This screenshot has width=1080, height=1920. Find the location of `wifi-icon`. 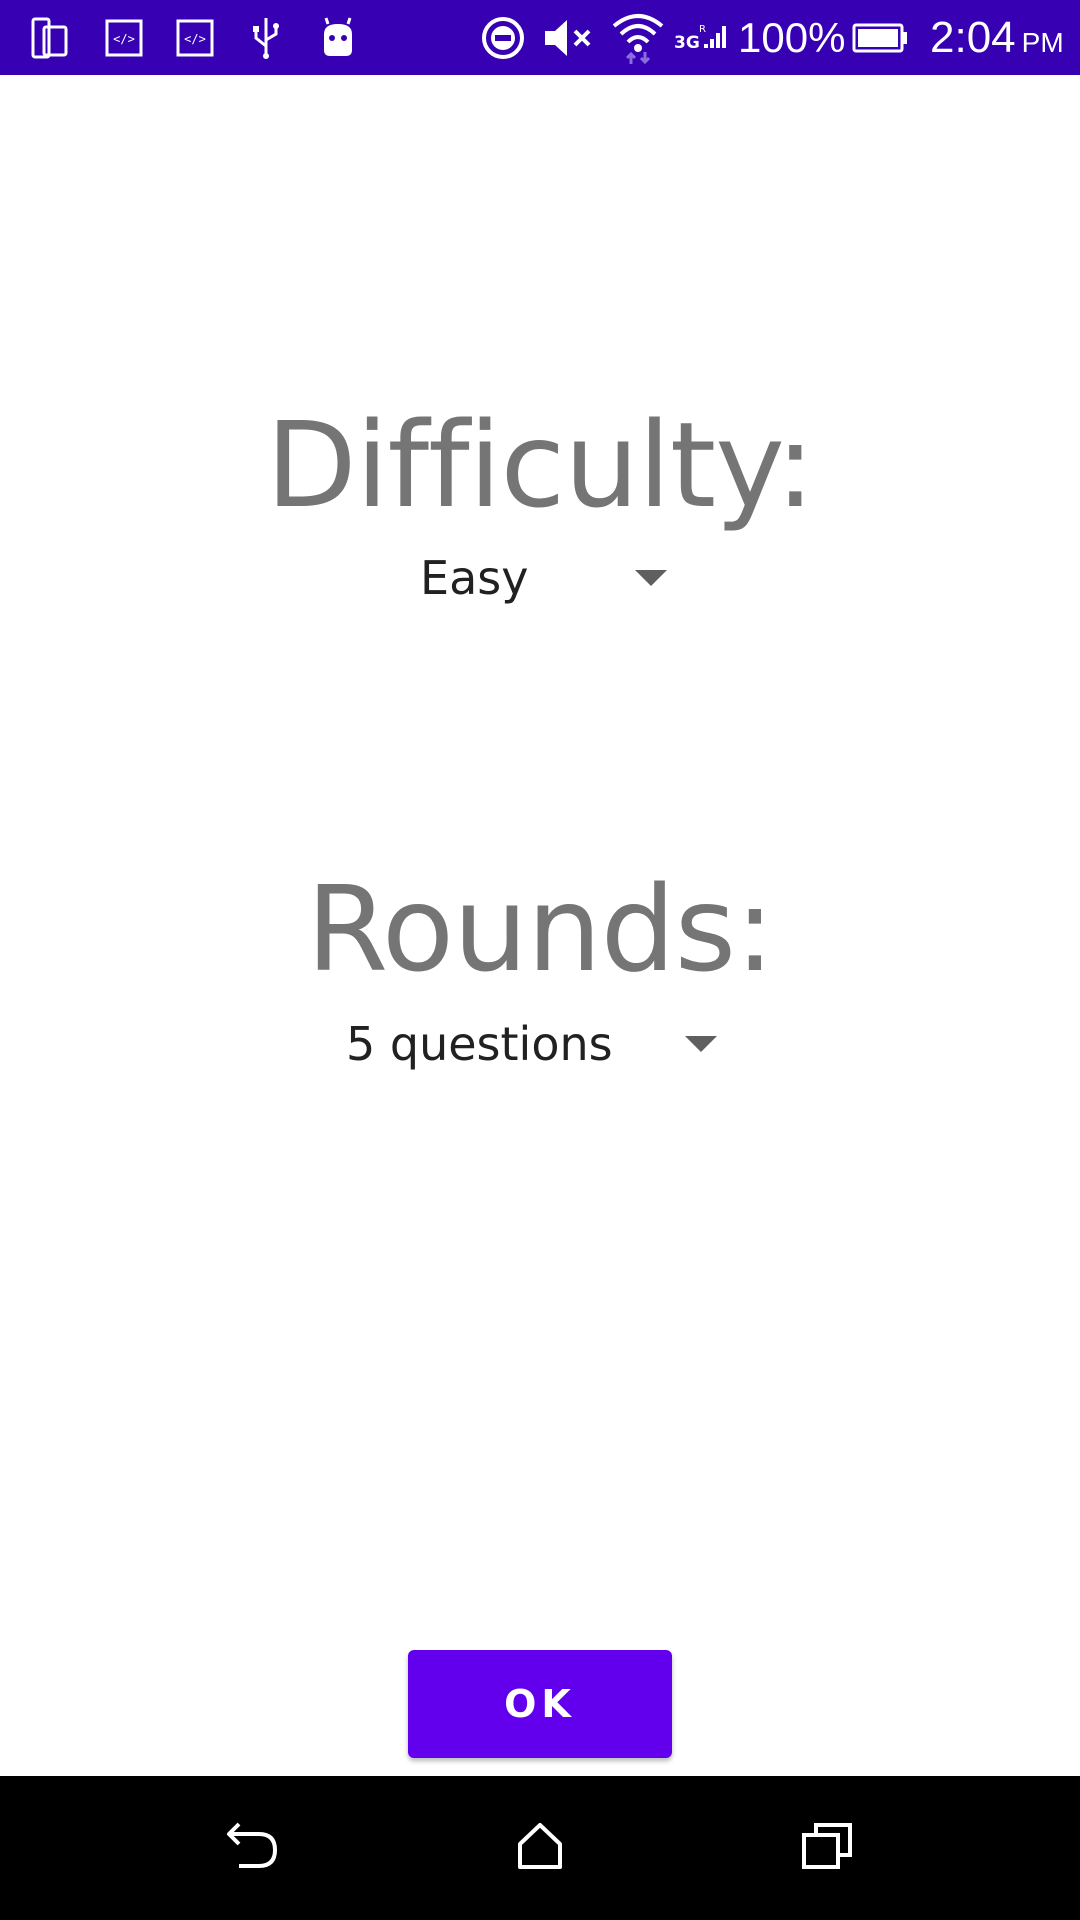

wifi-icon is located at coordinates (638, 37).